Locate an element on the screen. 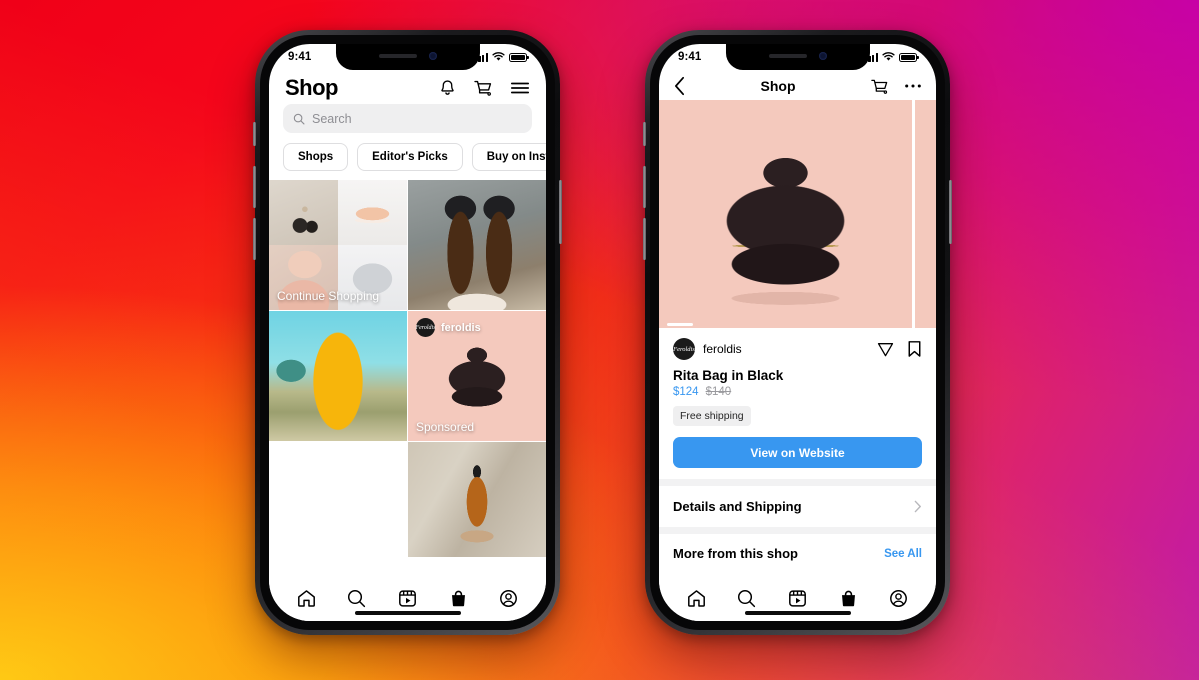 The image size is (1199, 680). search-placeholder: Search is located at coordinates (332, 118).